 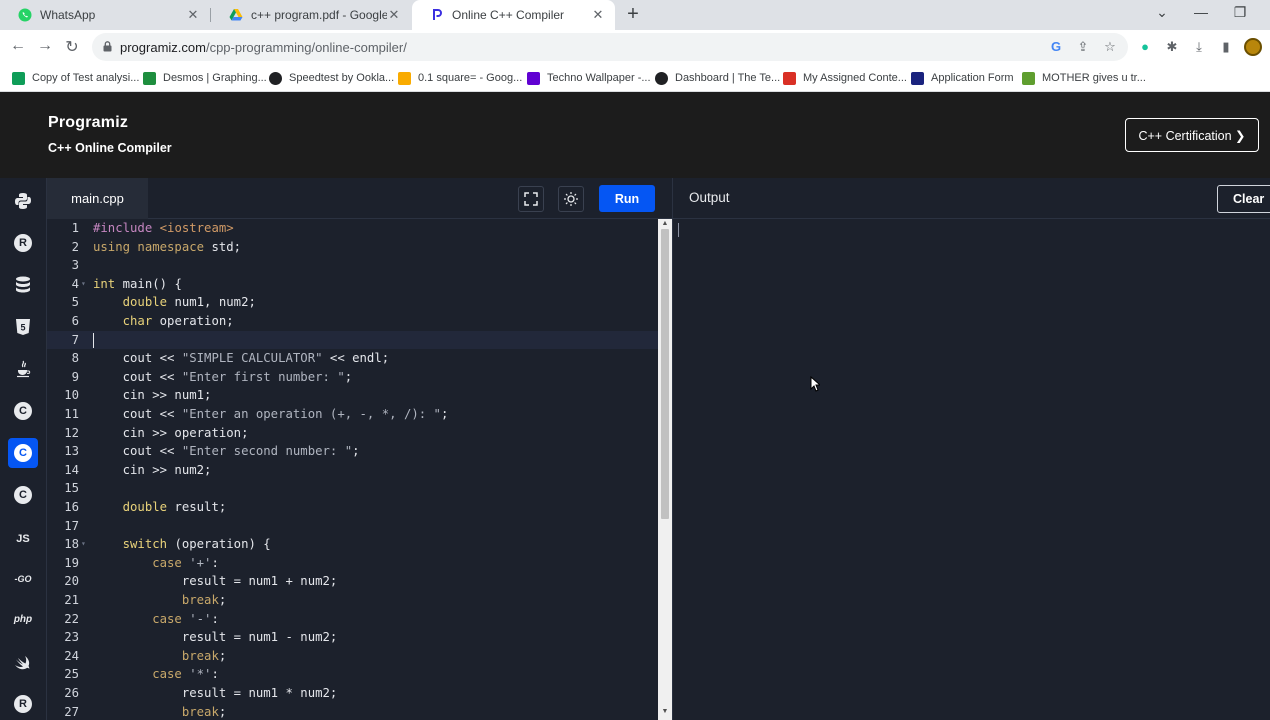 What do you see at coordinates (97, 198) in the screenshot?
I see `file-tab-main-cpp: main.cpp` at bounding box center [97, 198].